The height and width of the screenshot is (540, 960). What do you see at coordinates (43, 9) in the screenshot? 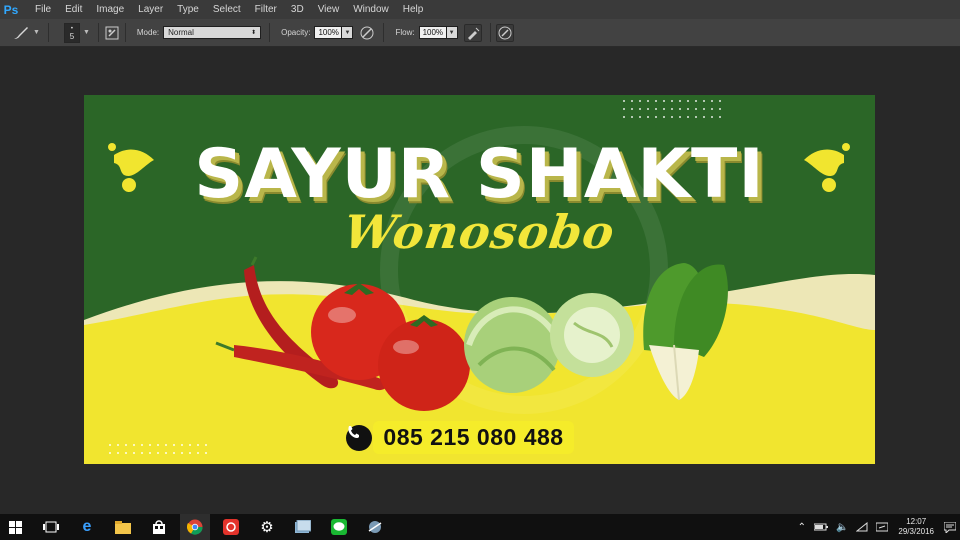
I see `menu-file: File` at bounding box center [43, 9].